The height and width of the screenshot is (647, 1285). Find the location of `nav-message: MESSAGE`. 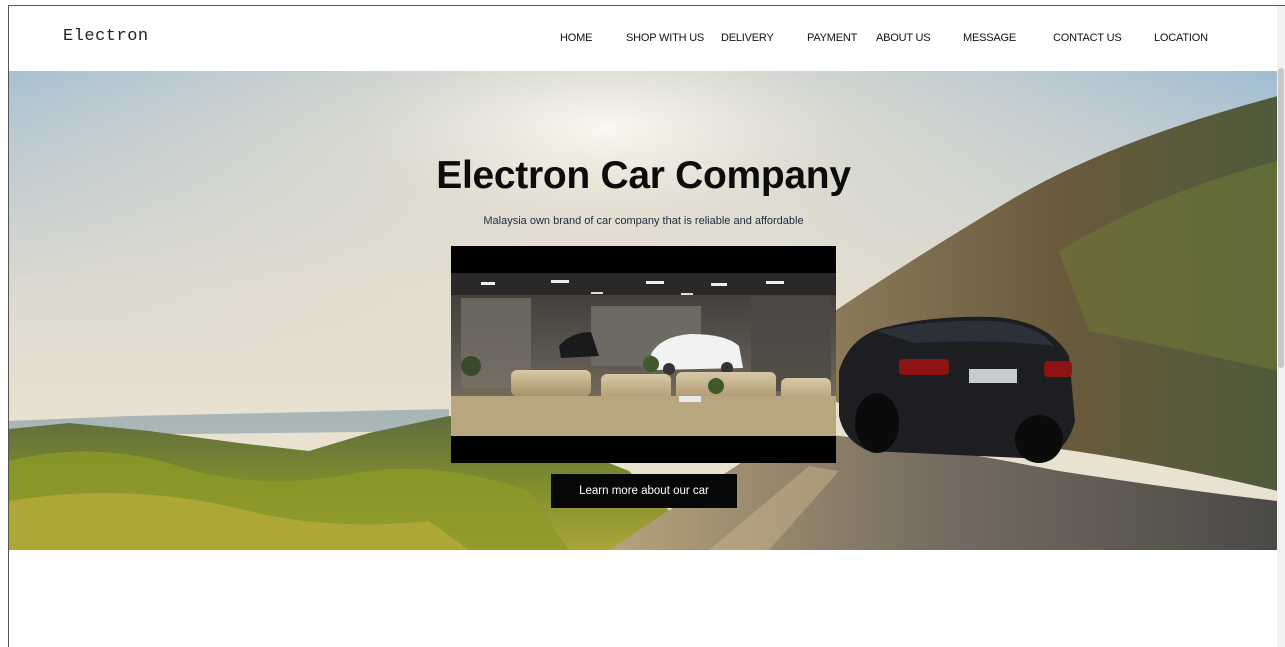

nav-message: MESSAGE is located at coordinates (989, 38).